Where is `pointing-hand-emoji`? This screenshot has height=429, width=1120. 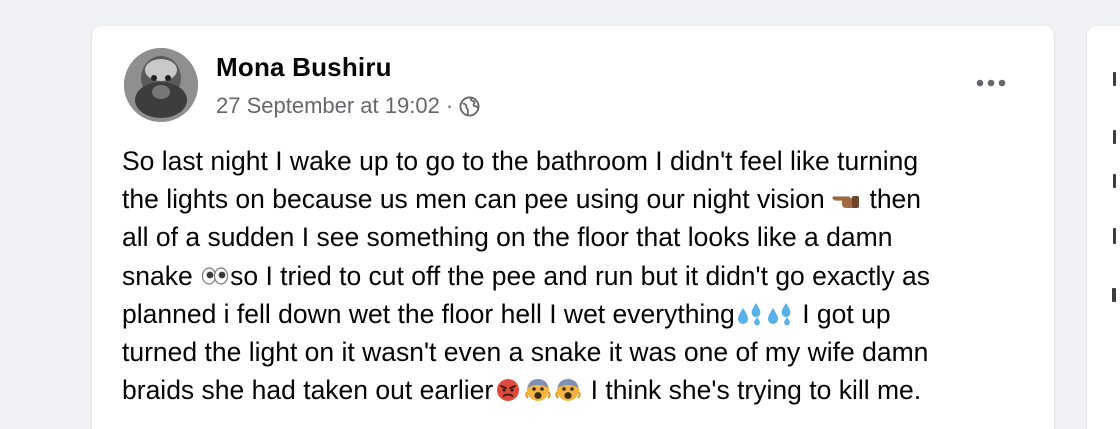
pointing-hand-emoji is located at coordinates (847, 196).